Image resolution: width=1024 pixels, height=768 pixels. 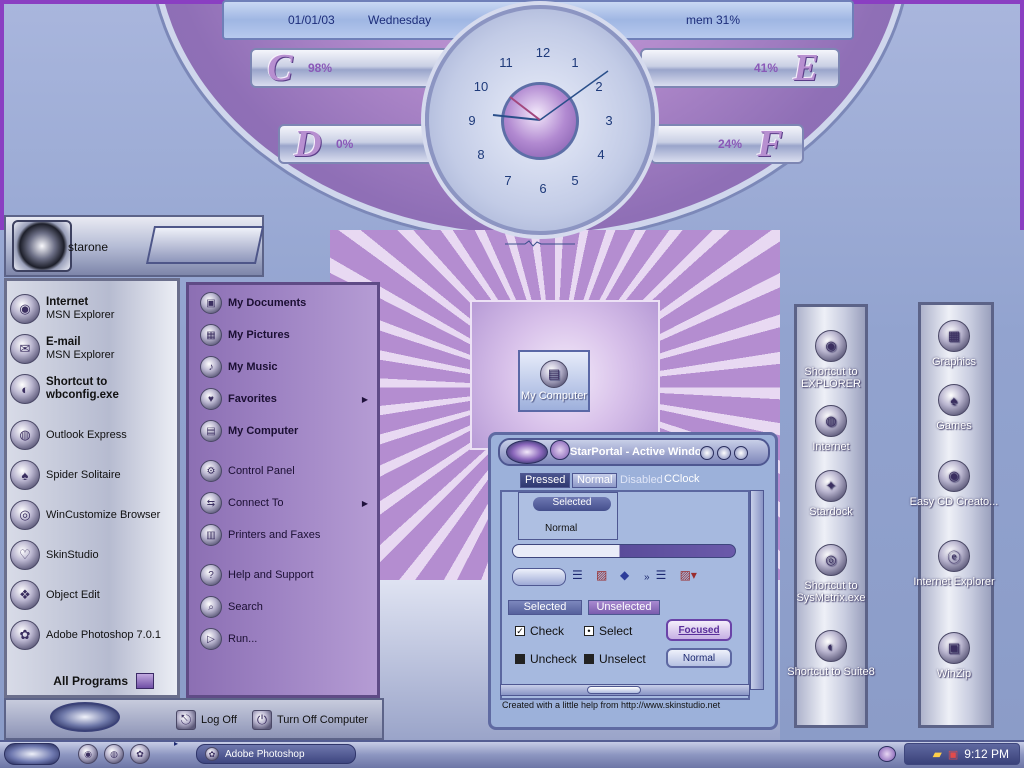 What do you see at coordinates (640, 452) in the screenshot?
I see `window-title: StarPortal - Active Window` at bounding box center [640, 452].